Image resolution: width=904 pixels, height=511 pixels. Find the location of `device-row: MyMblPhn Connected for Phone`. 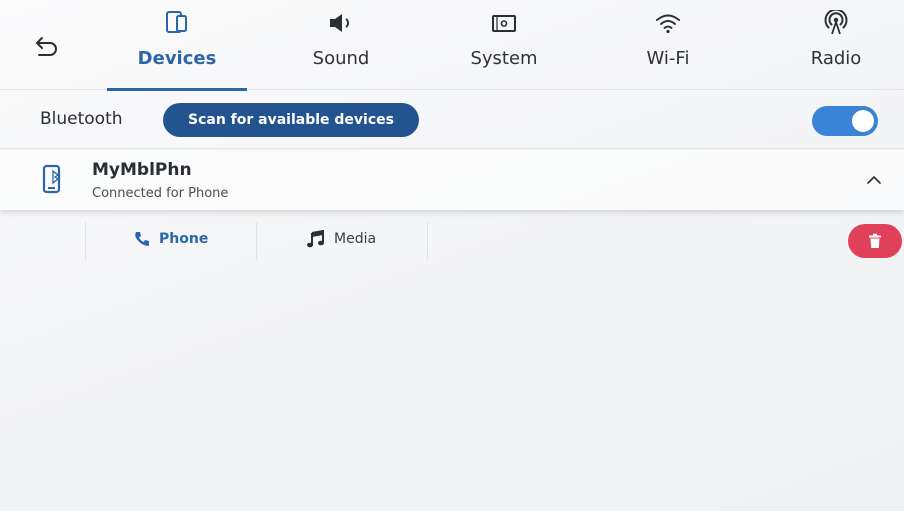

device-row: MyMblPhn Connected for Phone is located at coordinates (452, 180).